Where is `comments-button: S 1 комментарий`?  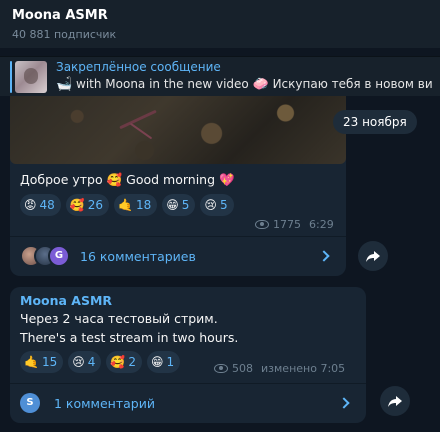 comments-button: S 1 комментарий is located at coordinates (188, 403).